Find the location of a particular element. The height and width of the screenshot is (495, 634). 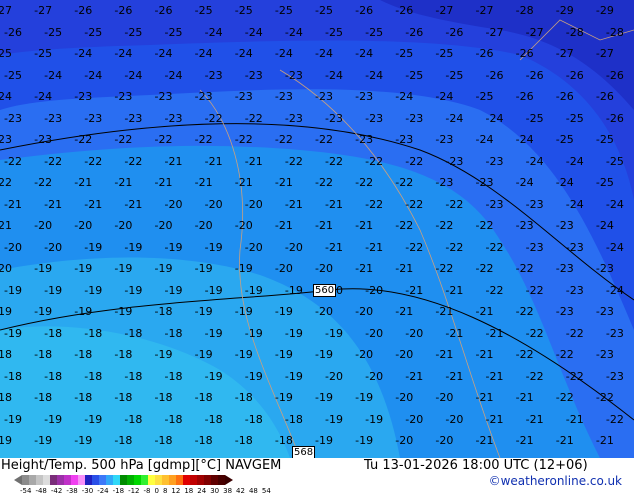

legend-tick: -8 is located at coordinates (147, 491).